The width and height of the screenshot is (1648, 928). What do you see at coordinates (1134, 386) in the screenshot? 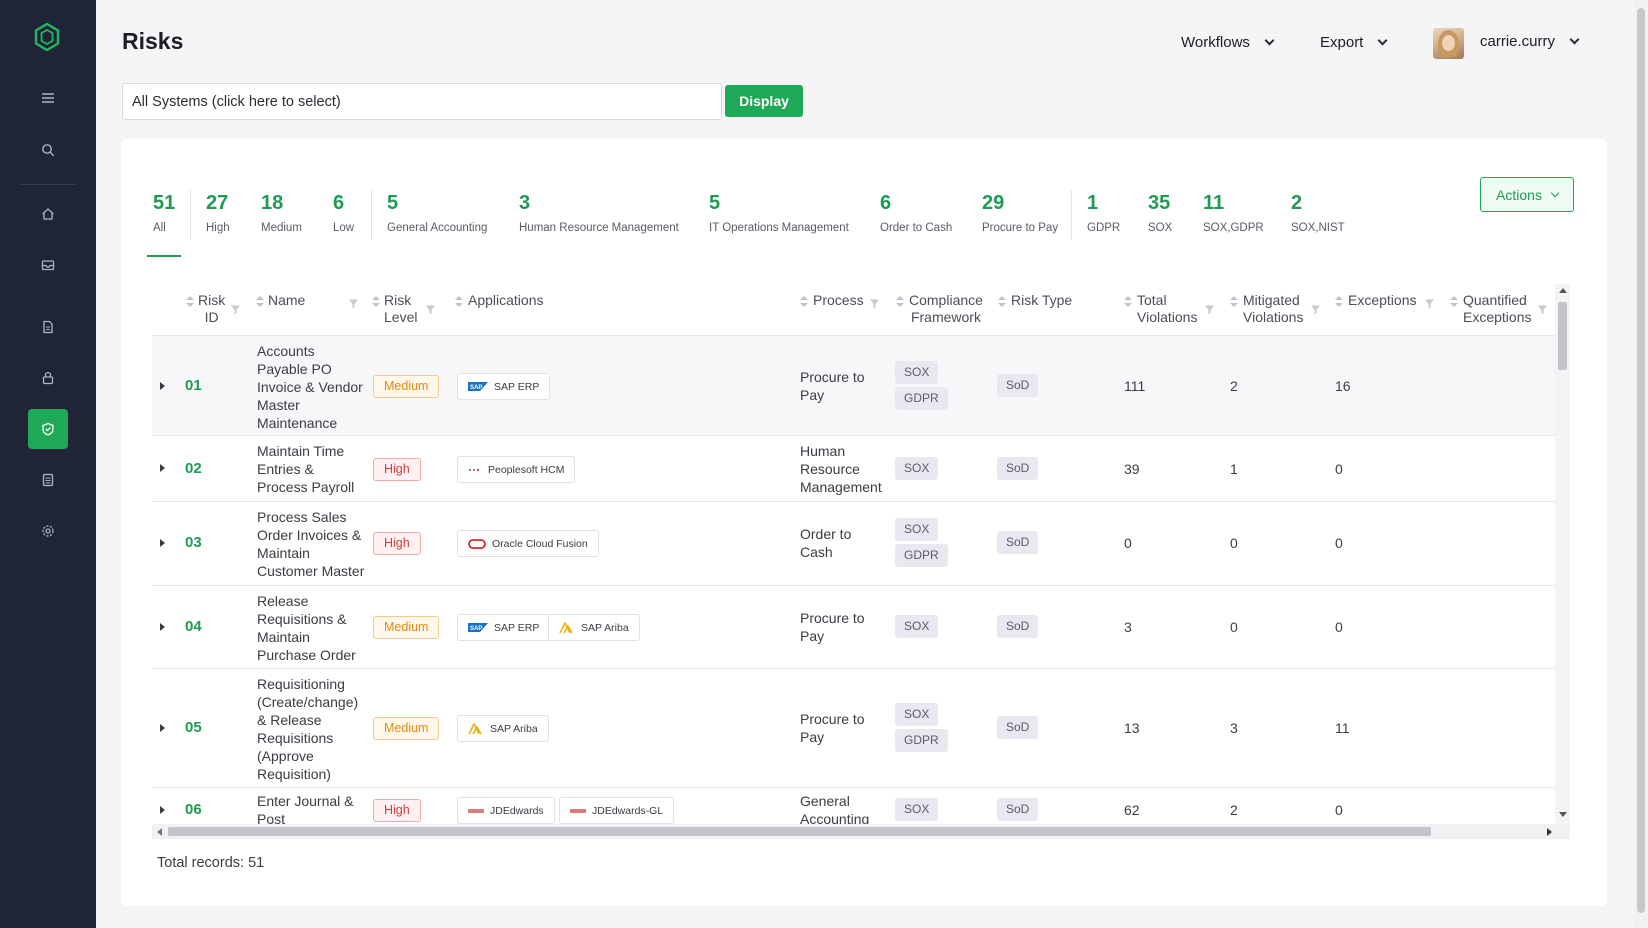
I see `total-violations: 111` at bounding box center [1134, 386].